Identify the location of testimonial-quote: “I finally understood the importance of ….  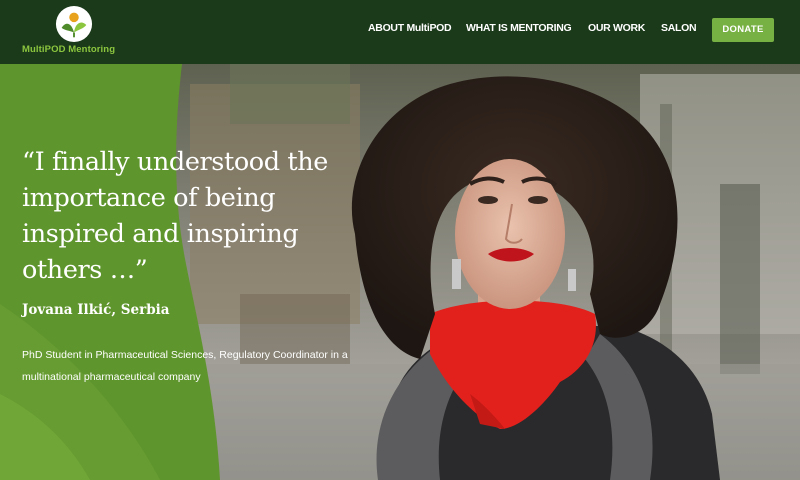
(175, 216).